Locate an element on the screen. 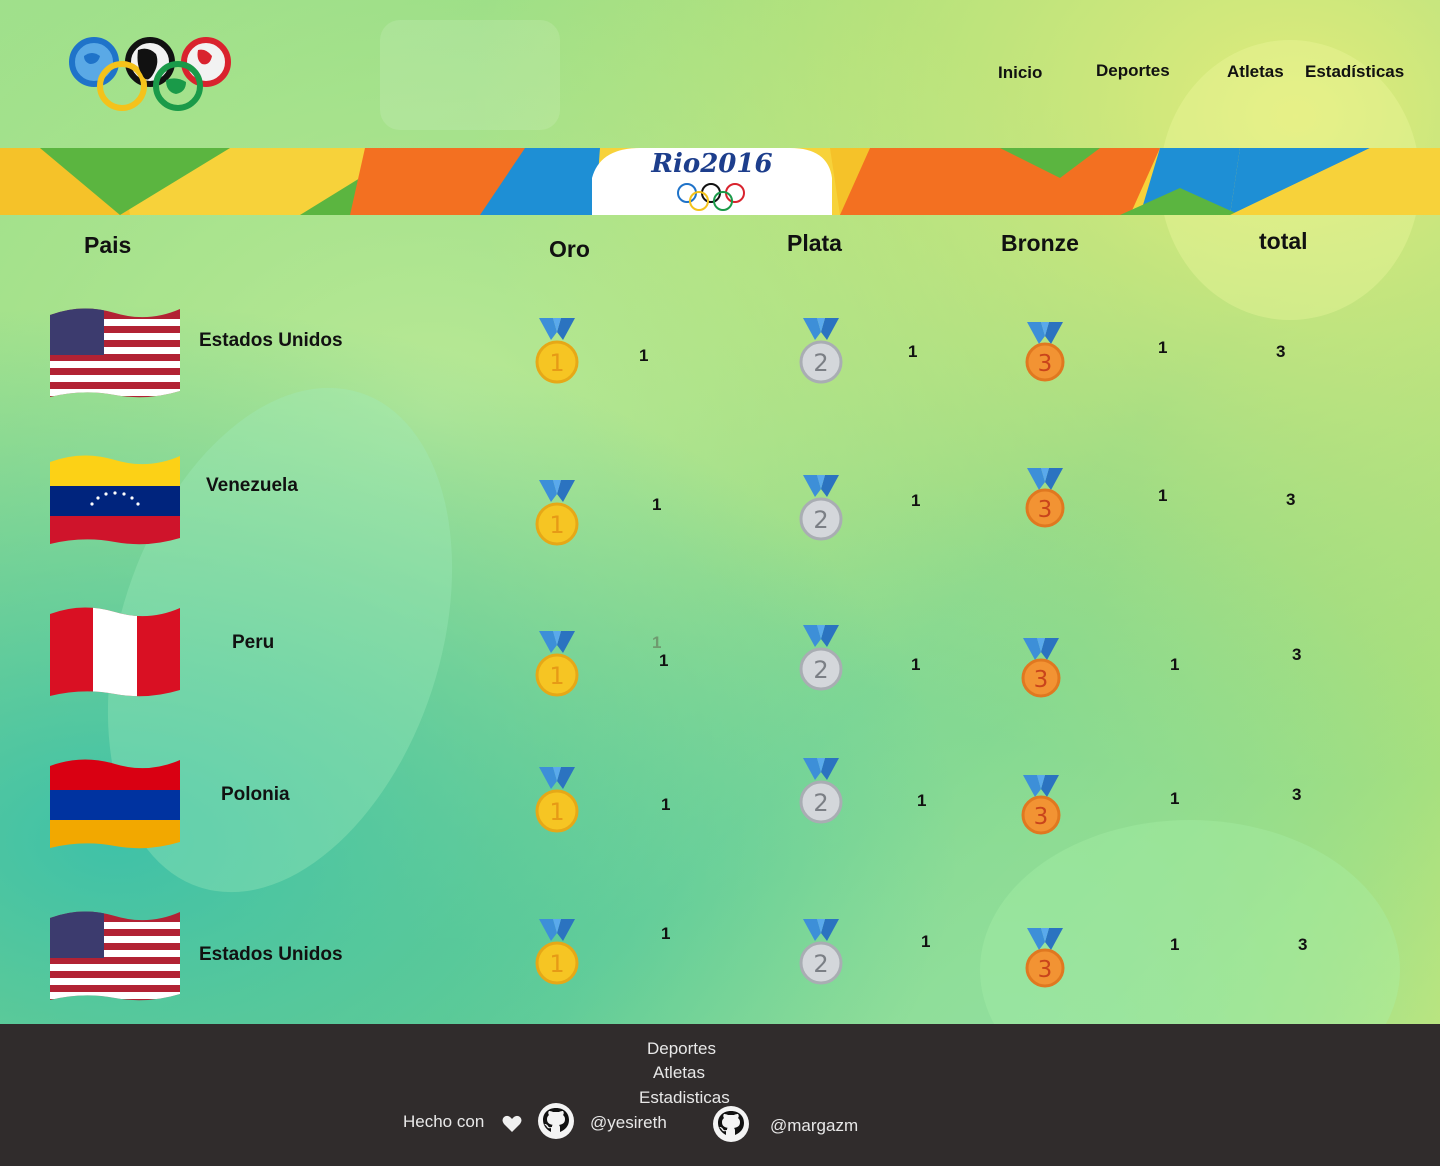  header: Inicio Deportes Atletas Estadísticas is located at coordinates (720, 74).